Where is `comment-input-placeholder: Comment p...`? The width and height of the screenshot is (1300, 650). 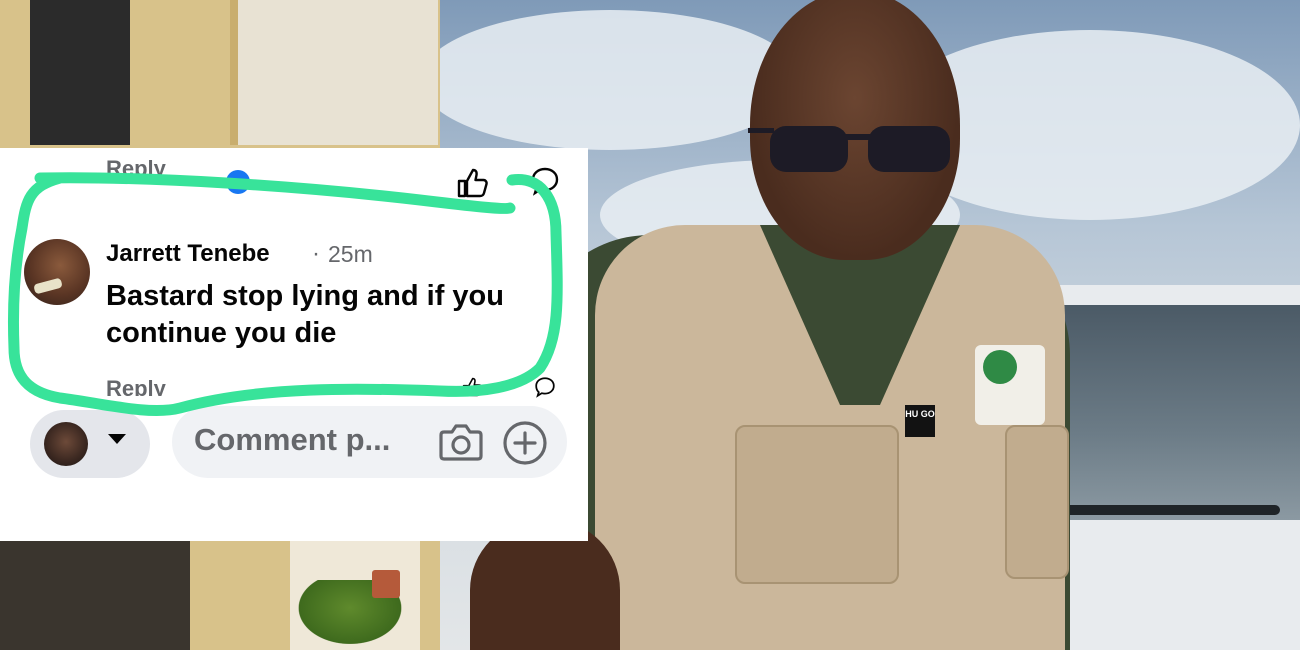 comment-input-placeholder: Comment p... is located at coordinates (292, 439).